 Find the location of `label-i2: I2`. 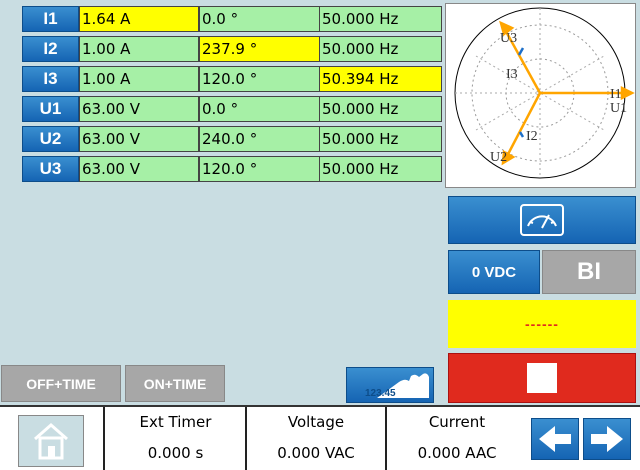

label-i2: I2 is located at coordinates (532, 136).